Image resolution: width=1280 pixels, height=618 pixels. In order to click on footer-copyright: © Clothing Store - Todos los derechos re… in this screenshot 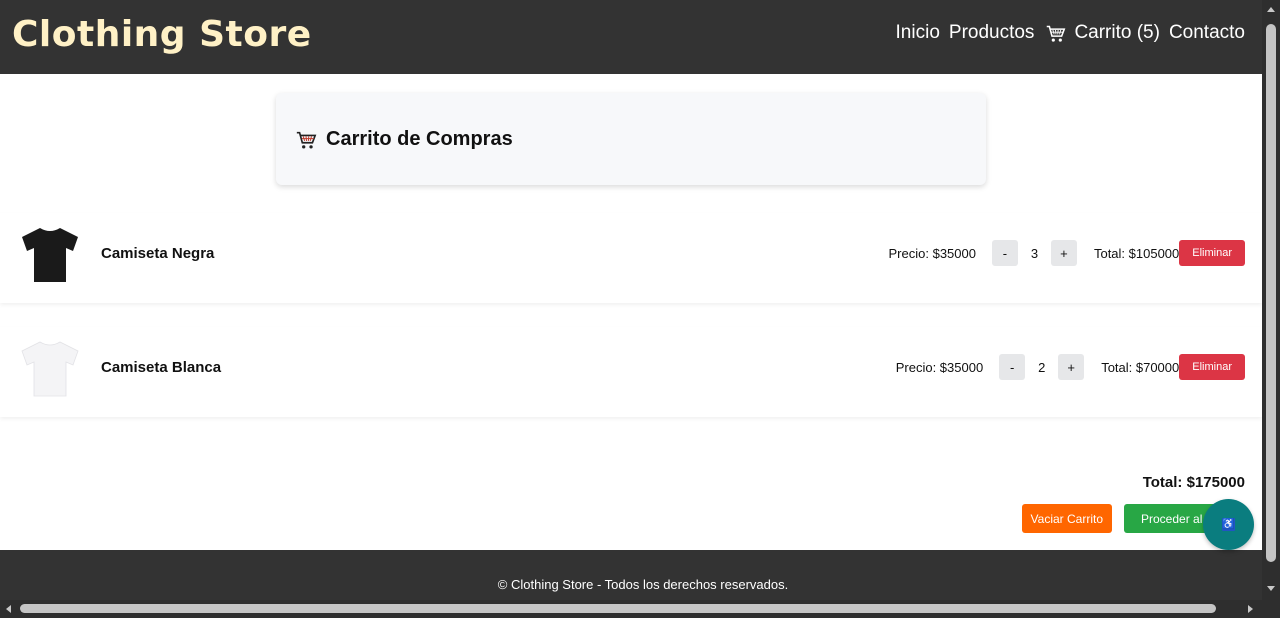, I will do `click(643, 584)`.